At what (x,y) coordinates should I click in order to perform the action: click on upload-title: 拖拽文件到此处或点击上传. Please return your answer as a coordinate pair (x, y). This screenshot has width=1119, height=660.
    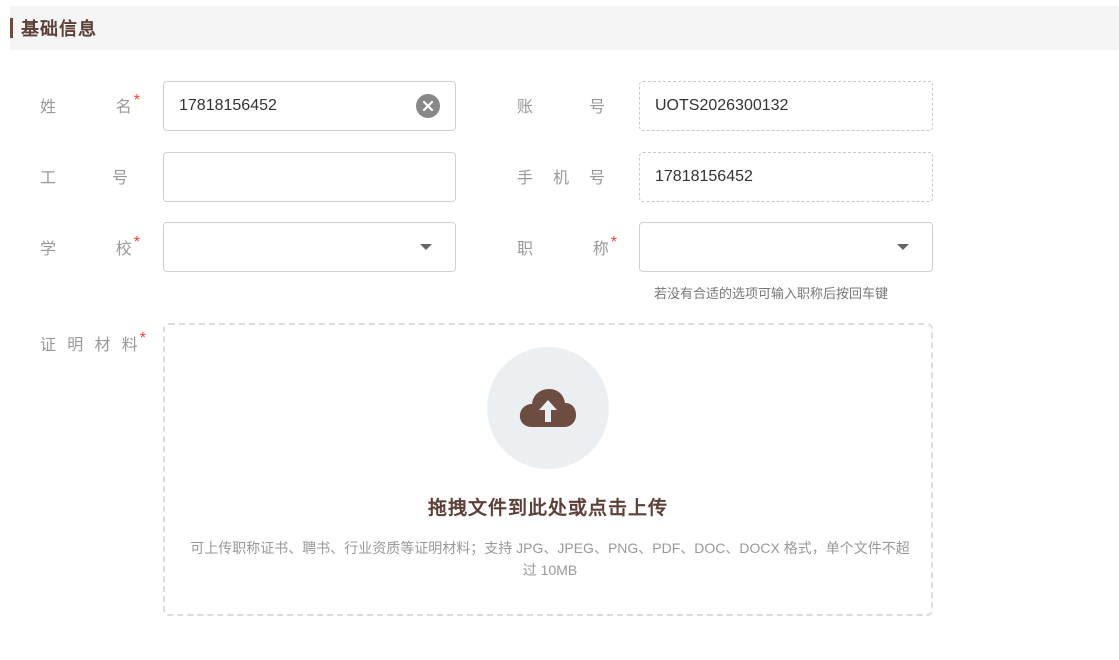
    Looking at the image, I should click on (547, 508).